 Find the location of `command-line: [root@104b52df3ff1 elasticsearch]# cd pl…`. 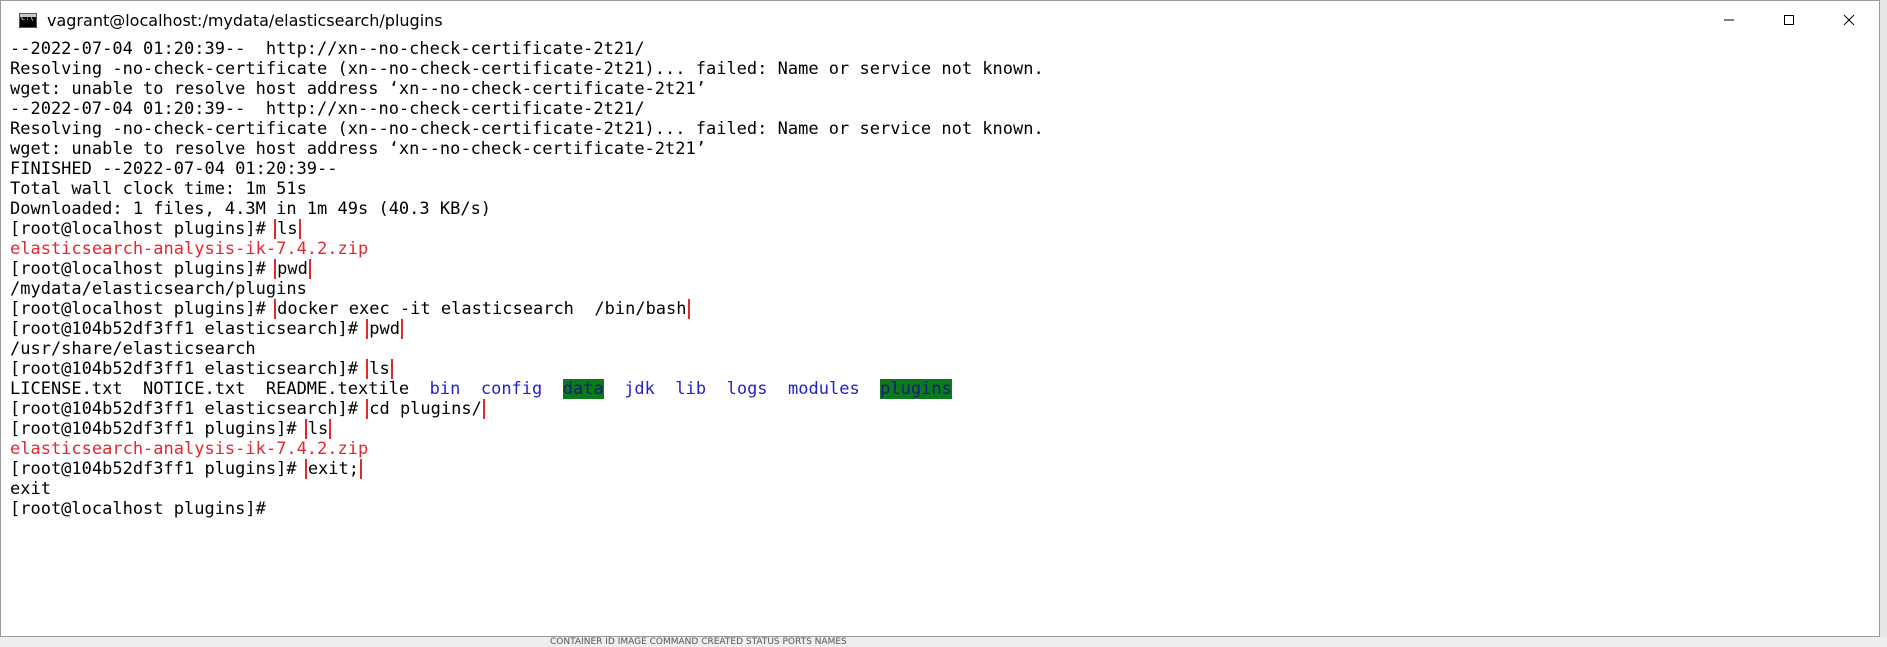

command-line: [root@104b52df3ff1 elasticsearch]# cd pl… is located at coordinates (944, 409).